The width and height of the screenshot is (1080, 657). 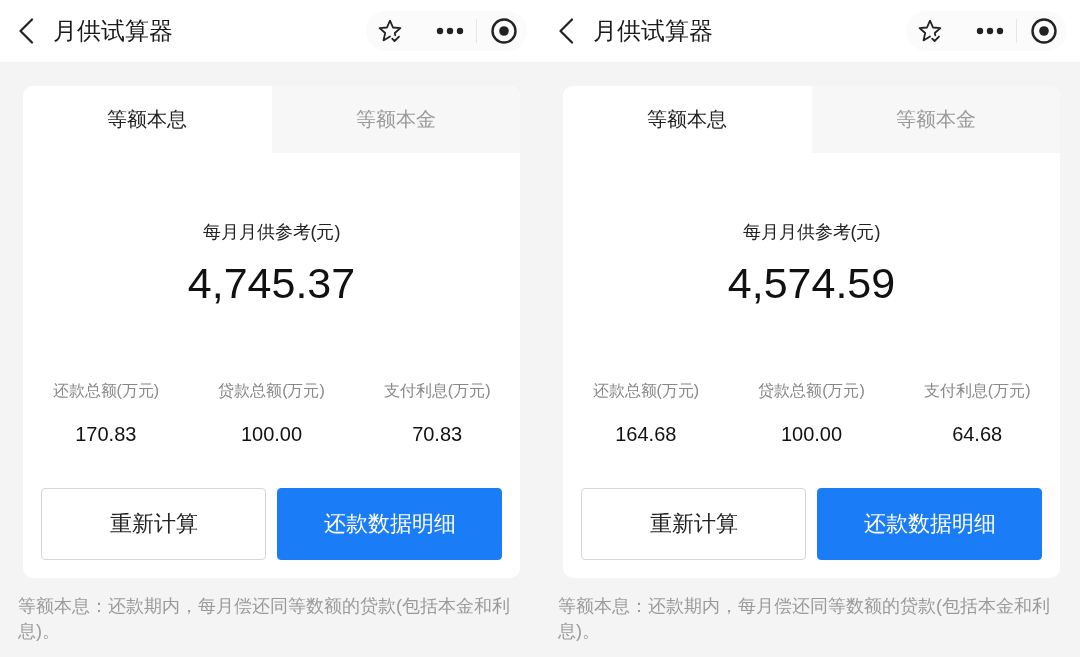 What do you see at coordinates (437, 434) in the screenshot?
I see `stat-value: 70.83` at bounding box center [437, 434].